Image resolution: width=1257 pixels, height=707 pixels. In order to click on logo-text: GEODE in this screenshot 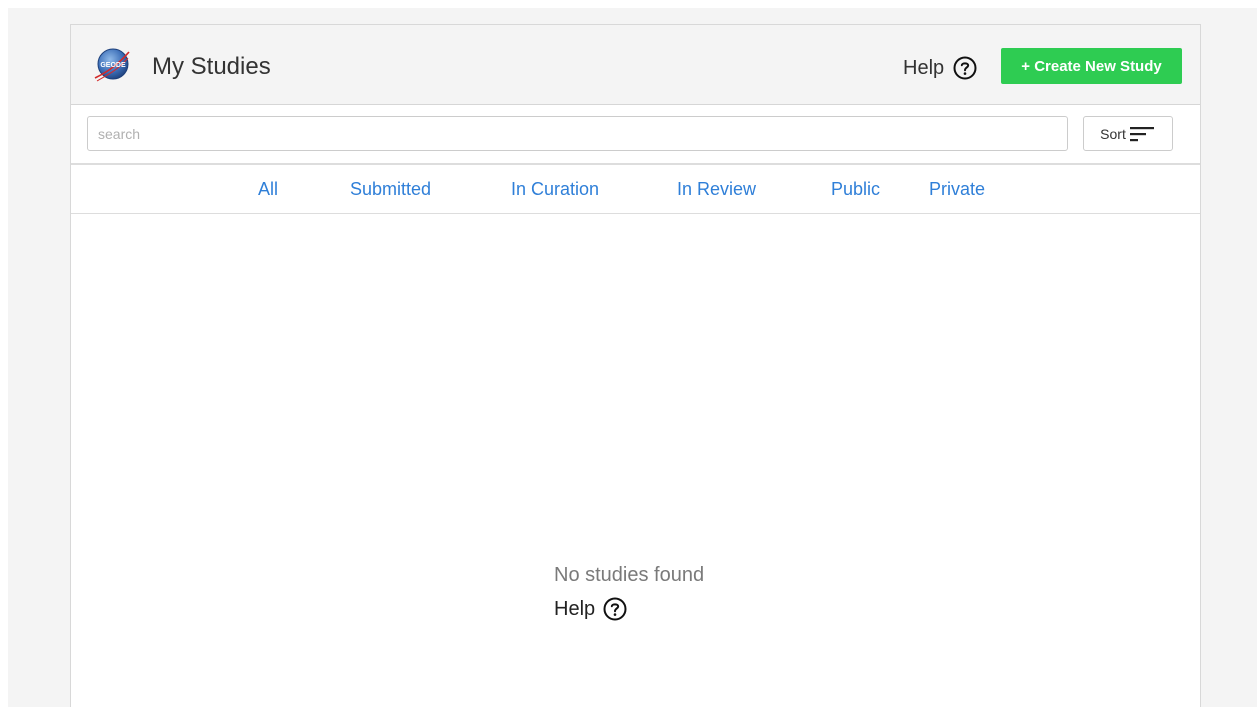, I will do `click(113, 65)`.